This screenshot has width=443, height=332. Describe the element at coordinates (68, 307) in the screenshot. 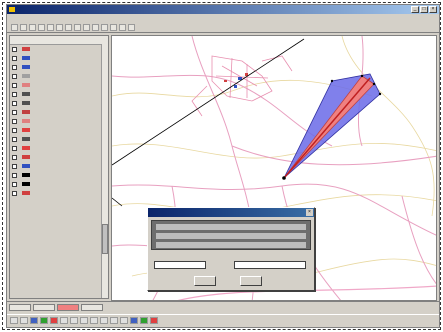

I see `view-tab-active` at that location.